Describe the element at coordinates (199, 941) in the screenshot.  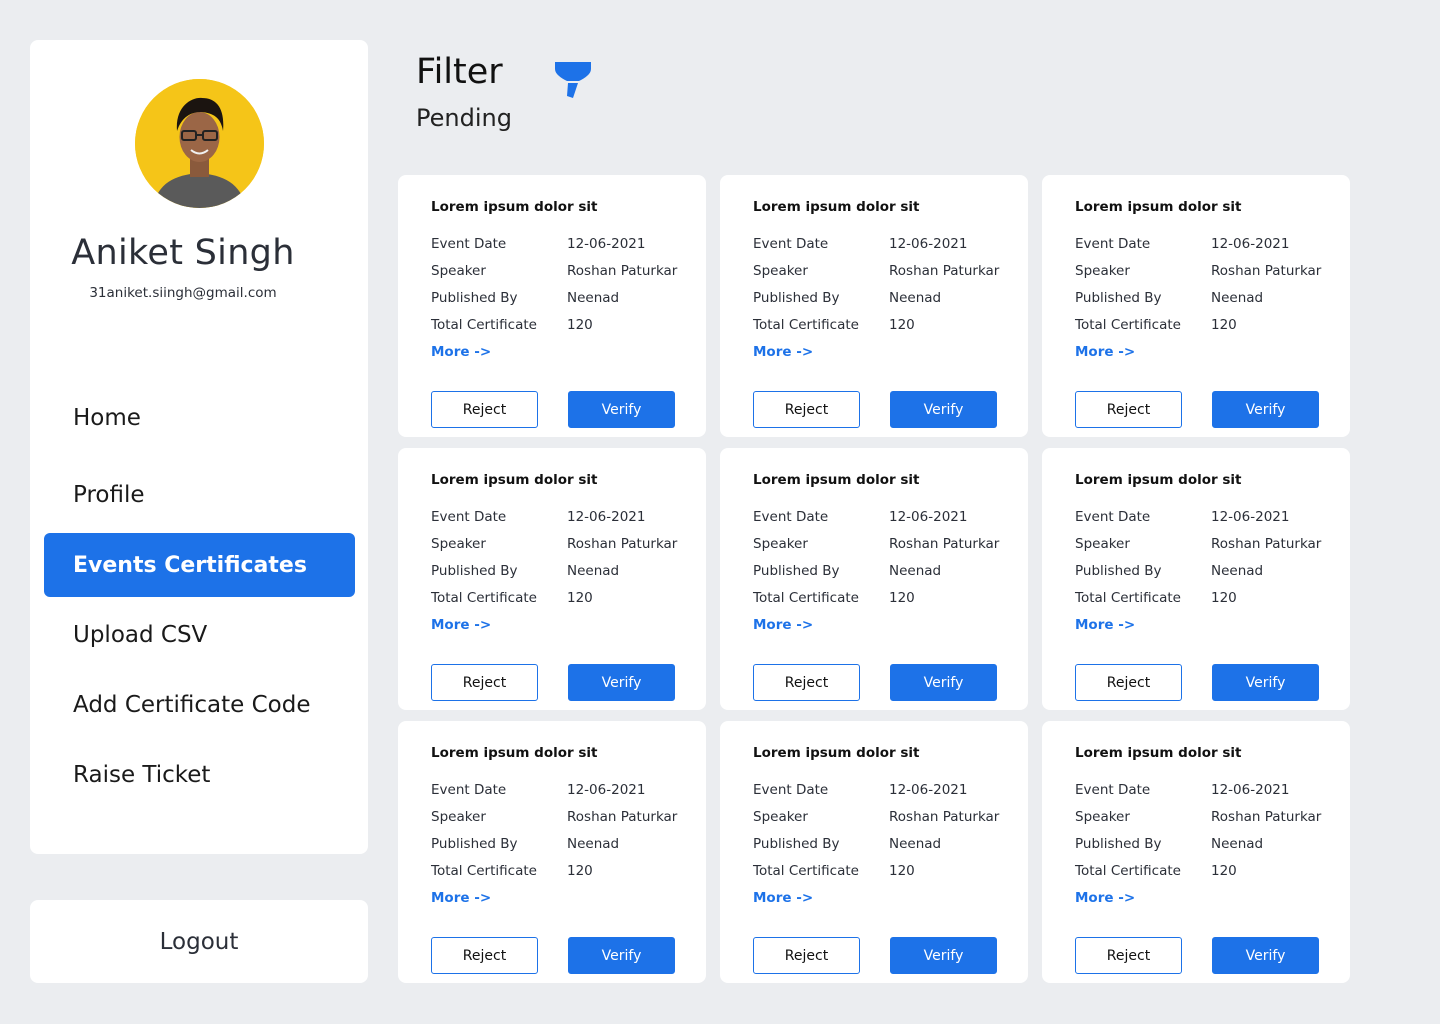
I see `logout-button: Logout` at that location.